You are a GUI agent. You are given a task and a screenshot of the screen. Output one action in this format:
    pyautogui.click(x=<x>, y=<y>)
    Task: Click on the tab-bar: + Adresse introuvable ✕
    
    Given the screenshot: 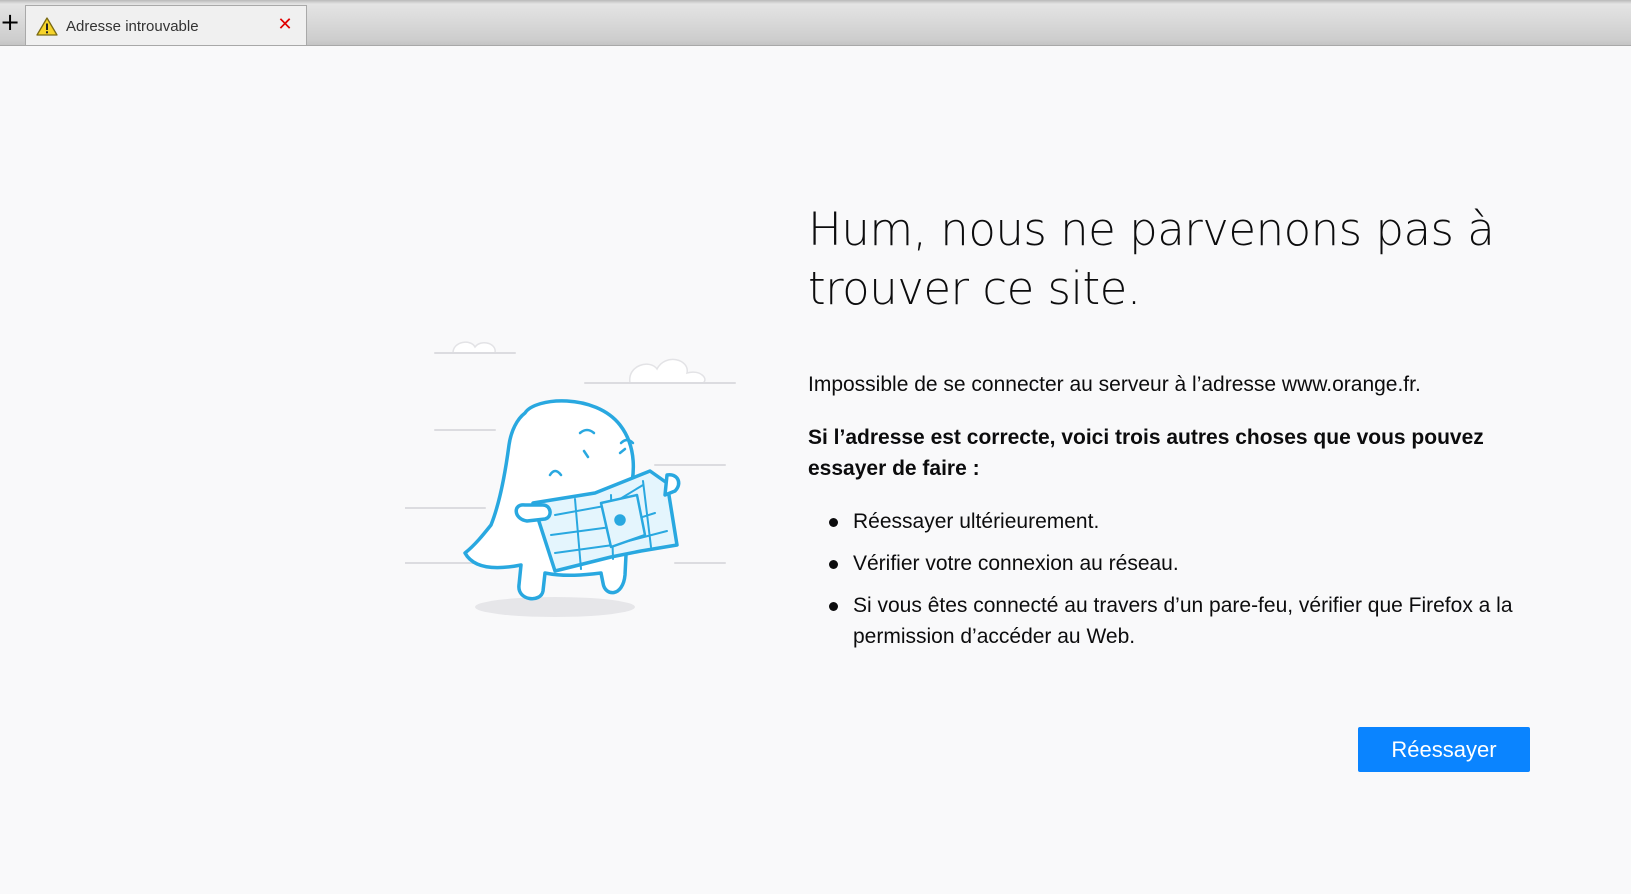 What is the action you would take?
    pyautogui.click(x=815, y=23)
    